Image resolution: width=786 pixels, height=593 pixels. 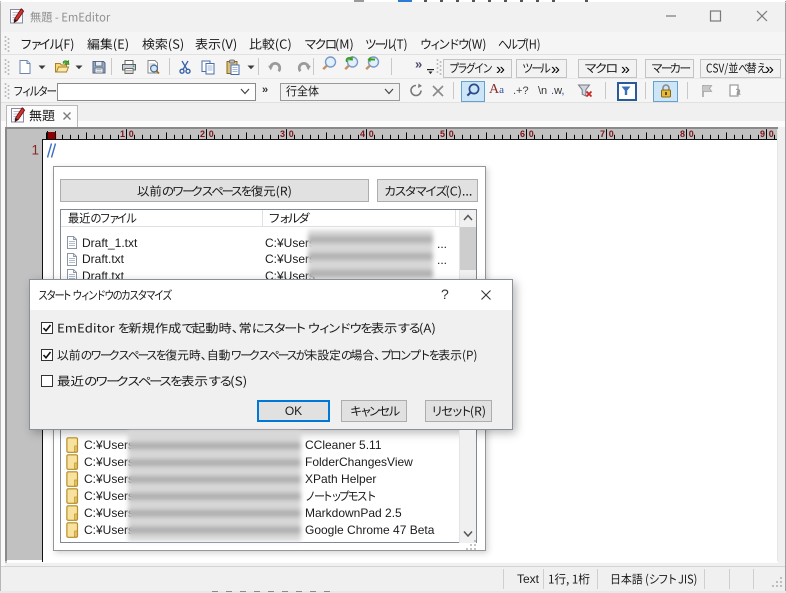 I want to click on svg-text: 3, so click(x=282, y=134).